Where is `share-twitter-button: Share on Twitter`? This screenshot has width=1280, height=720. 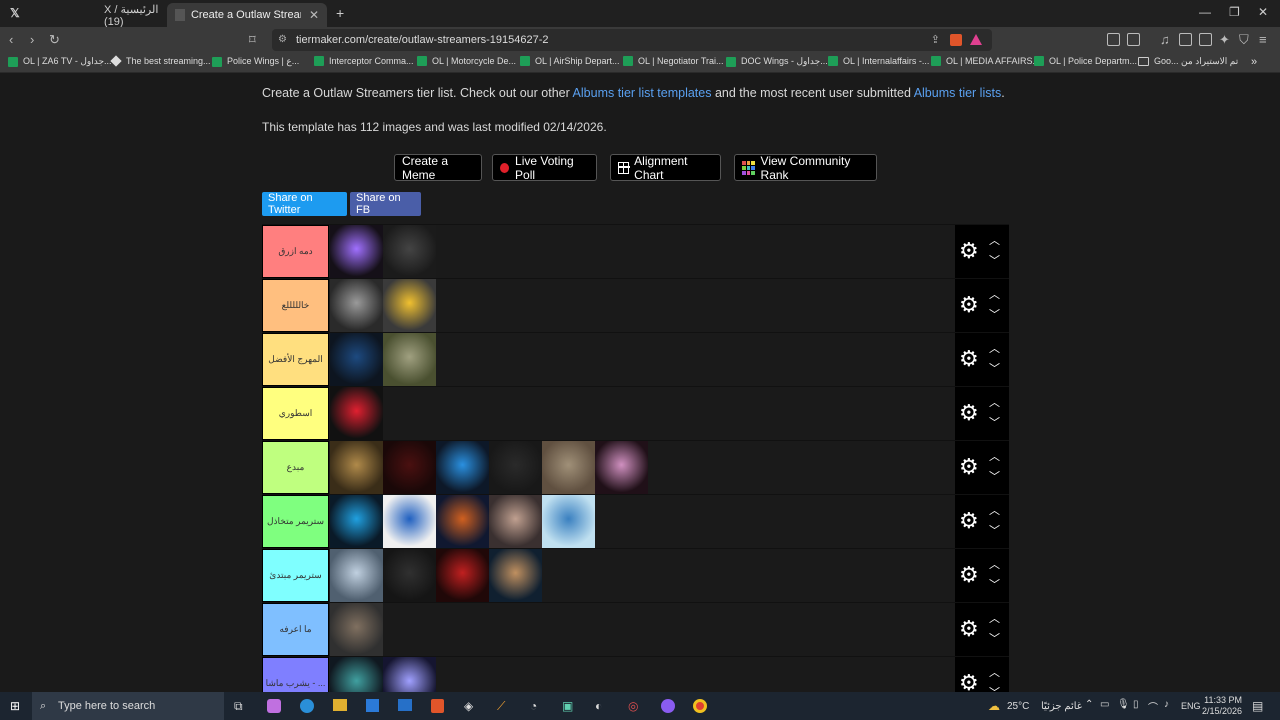
share-twitter-button: Share on Twitter is located at coordinates (304, 204).